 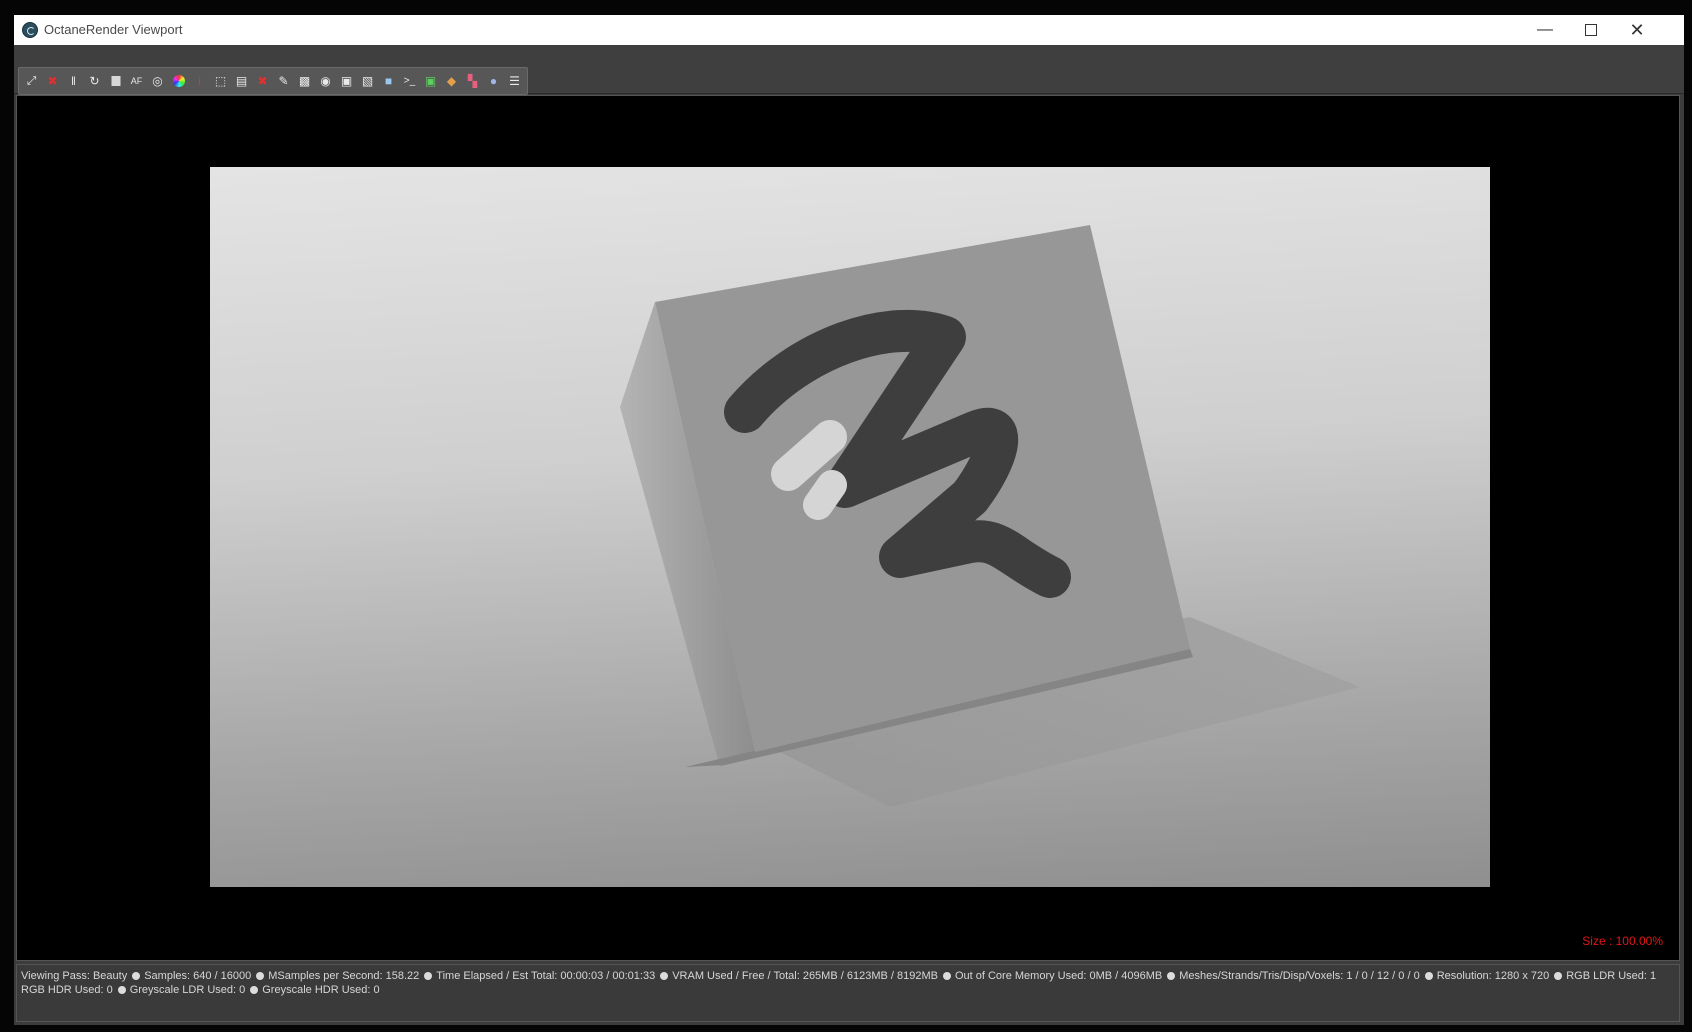 I want to click on console-button: >_, so click(x=409, y=81).